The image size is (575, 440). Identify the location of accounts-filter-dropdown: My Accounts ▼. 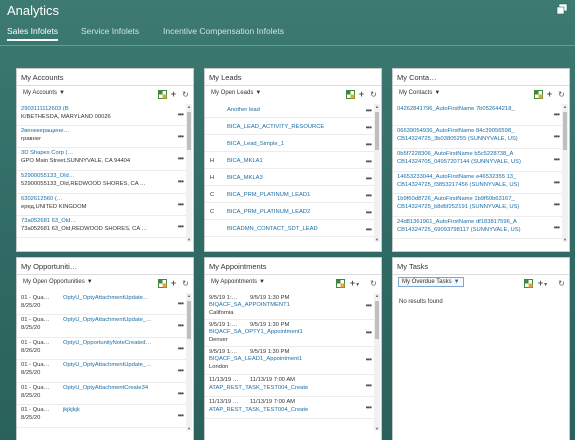
(44, 93).